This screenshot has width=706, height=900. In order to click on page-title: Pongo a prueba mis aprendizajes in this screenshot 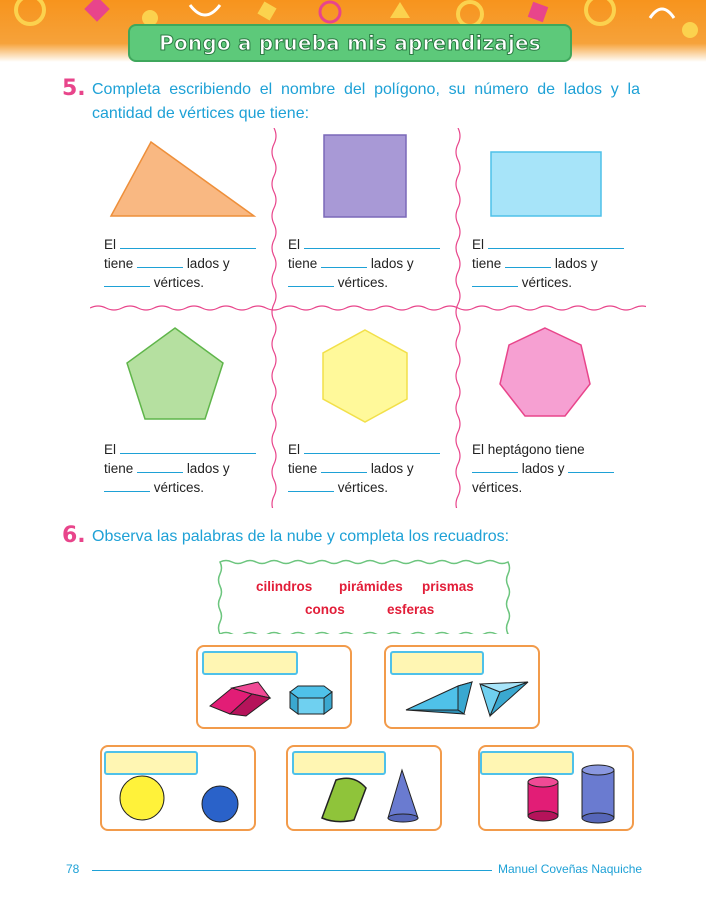, I will do `click(350, 43)`.